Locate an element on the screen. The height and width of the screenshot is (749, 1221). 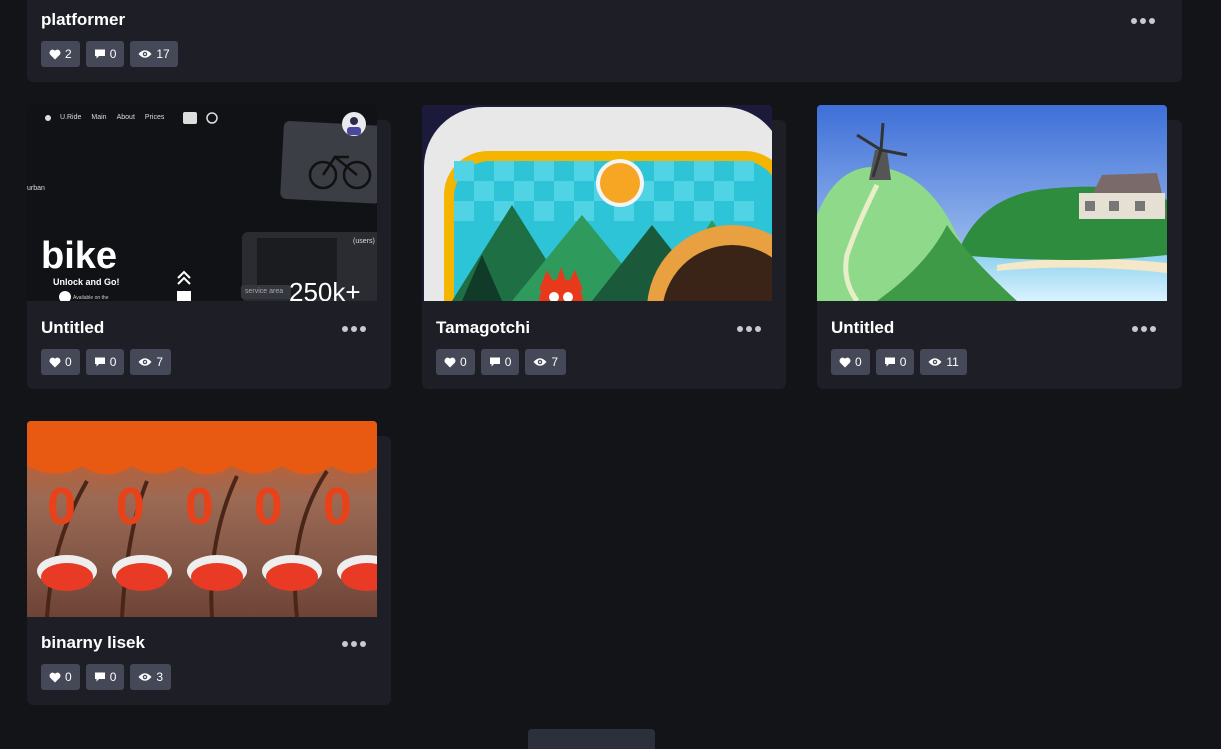
like-count: 2 is located at coordinates (68, 54).